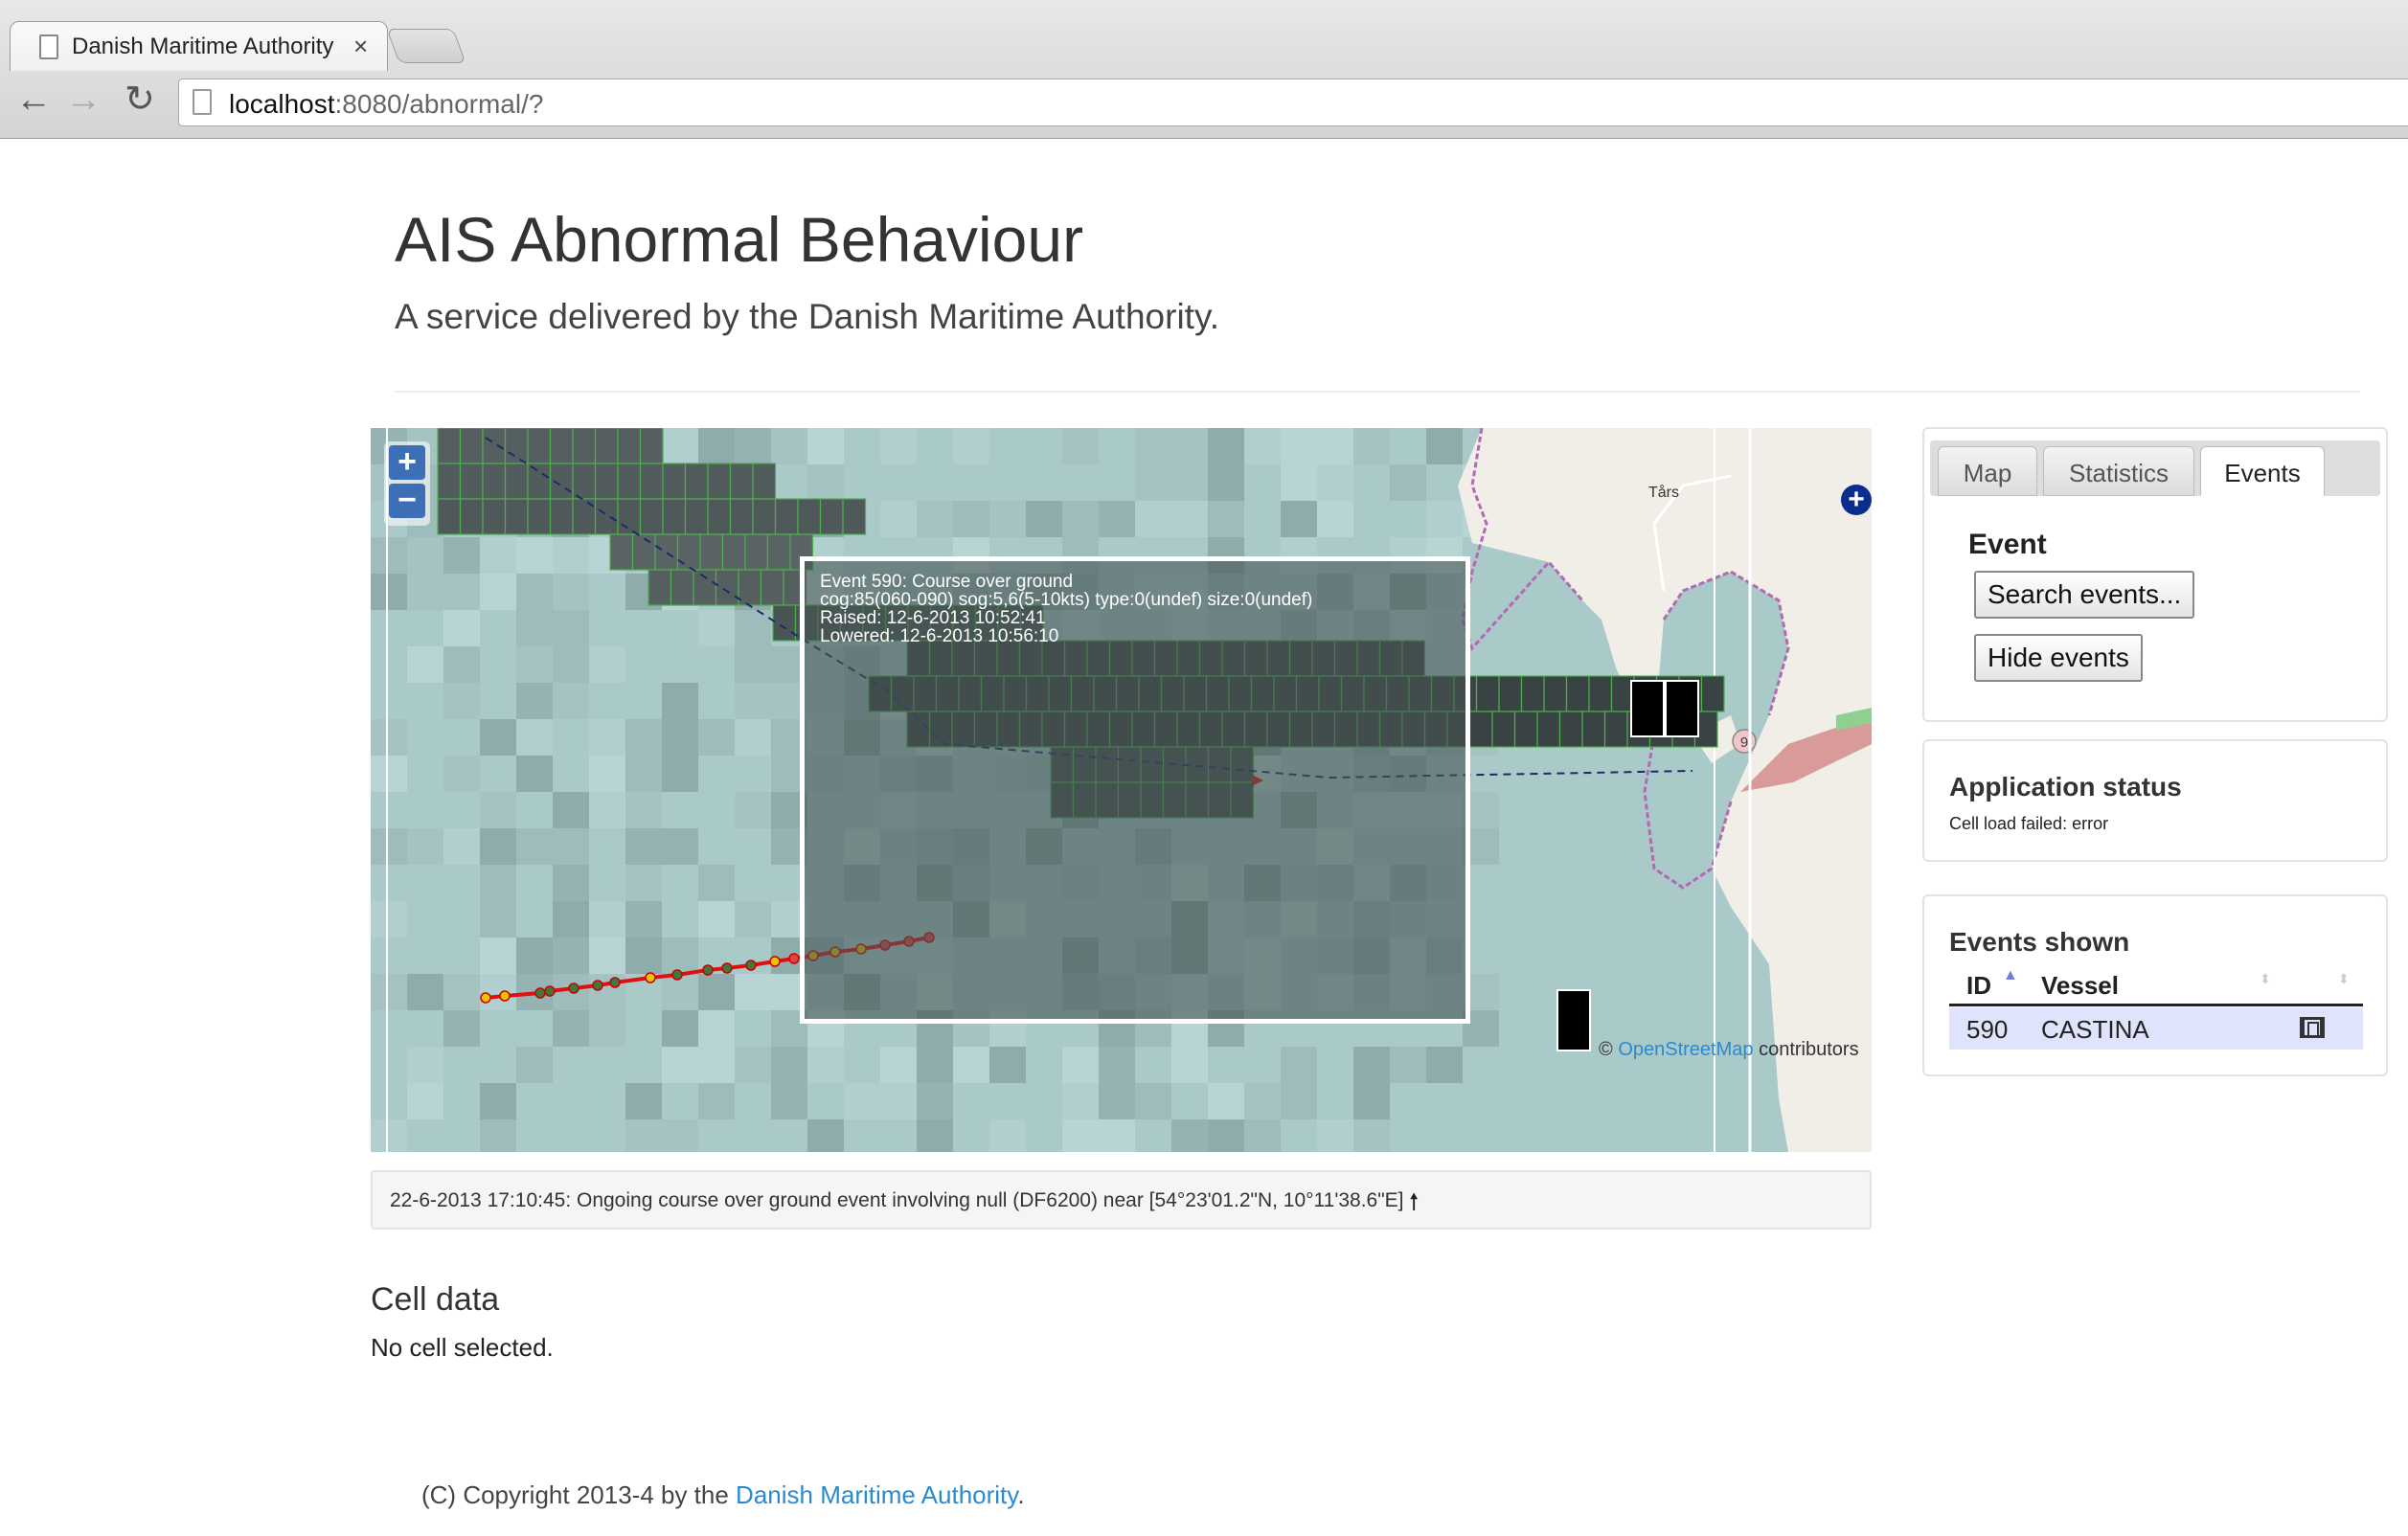  Describe the element at coordinates (435, 1299) in the screenshot. I see `cell-data-heading: Cell data` at that location.